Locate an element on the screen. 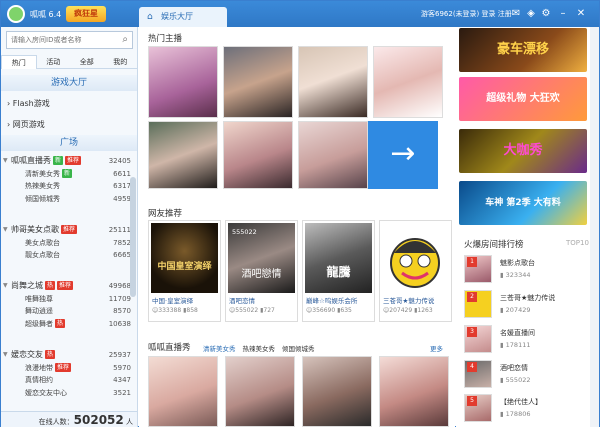  views: 555022 is located at coordinates (518, 380).